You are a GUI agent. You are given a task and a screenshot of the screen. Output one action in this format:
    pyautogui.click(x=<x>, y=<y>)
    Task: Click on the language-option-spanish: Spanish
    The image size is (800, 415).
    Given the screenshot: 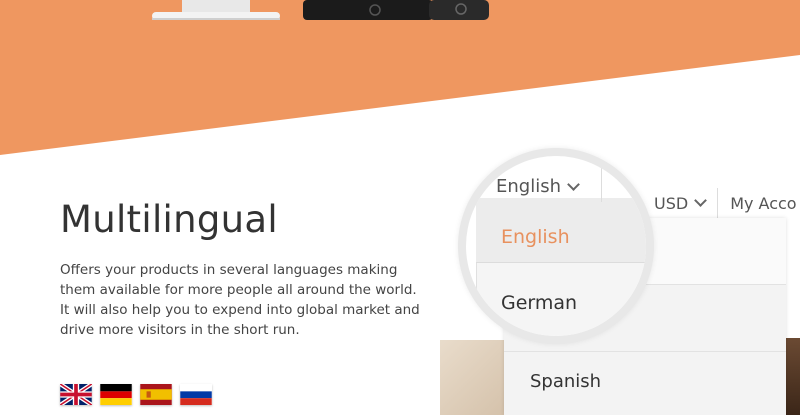 What is the action you would take?
    pyautogui.click(x=565, y=381)
    